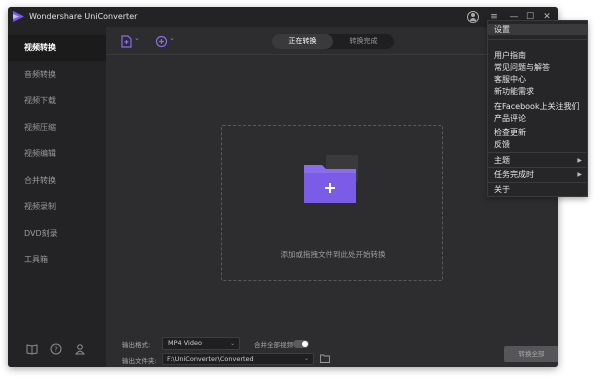 Image resolution: width=600 pixels, height=379 pixels. I want to click on menu-item-faq: 常见问题与解答, so click(537, 67).